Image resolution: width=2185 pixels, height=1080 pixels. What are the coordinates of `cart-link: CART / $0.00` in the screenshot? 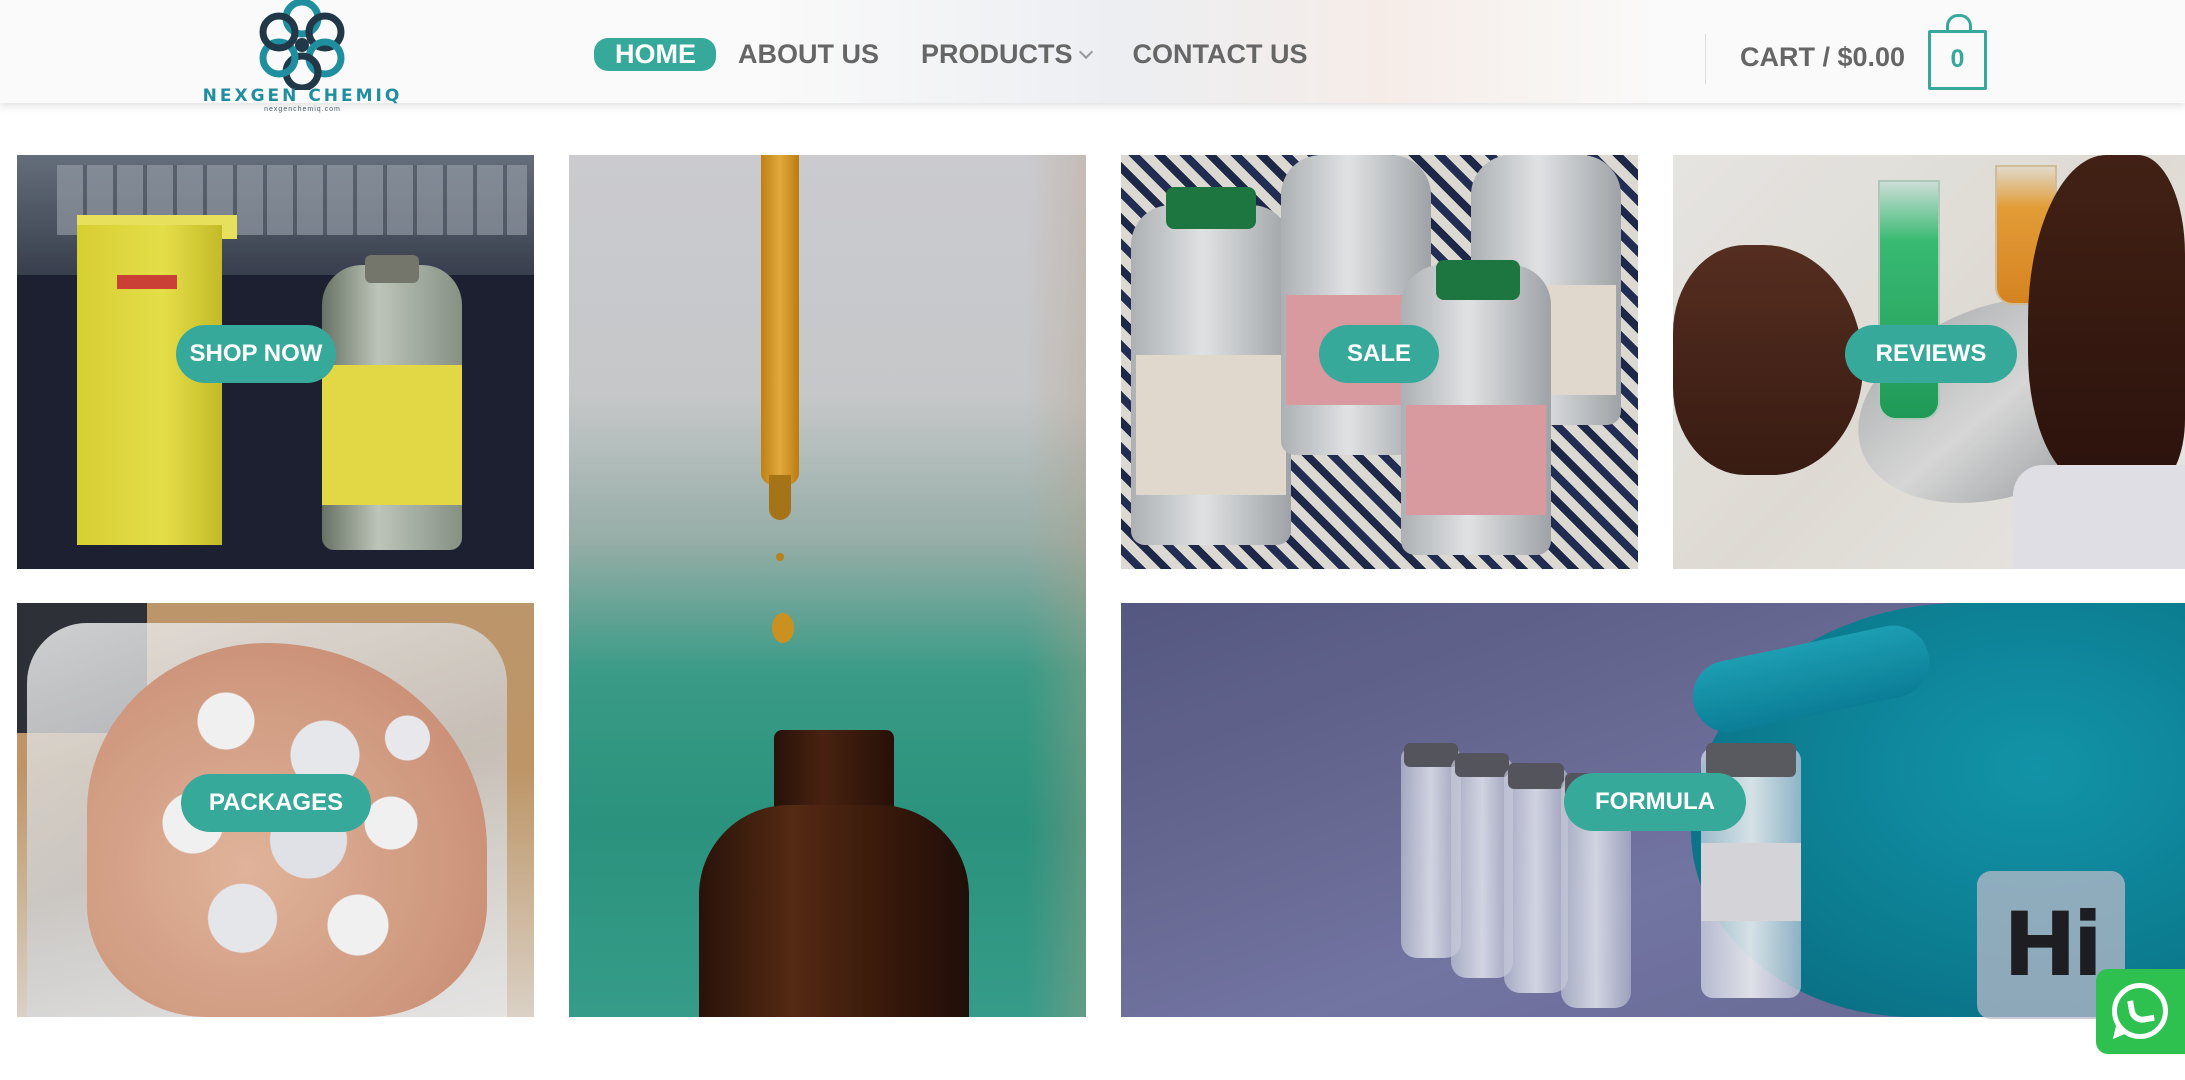 It's located at (1822, 57).